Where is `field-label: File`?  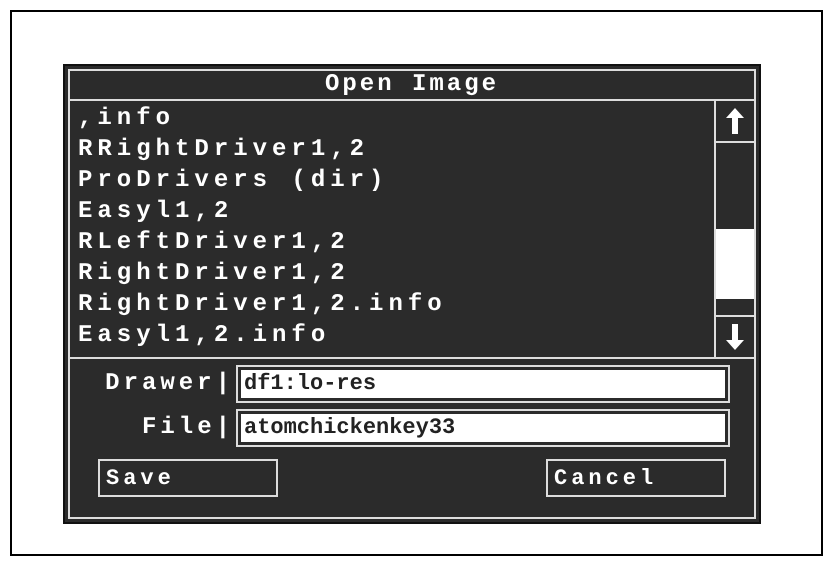
field-label: File is located at coordinates (179, 428).